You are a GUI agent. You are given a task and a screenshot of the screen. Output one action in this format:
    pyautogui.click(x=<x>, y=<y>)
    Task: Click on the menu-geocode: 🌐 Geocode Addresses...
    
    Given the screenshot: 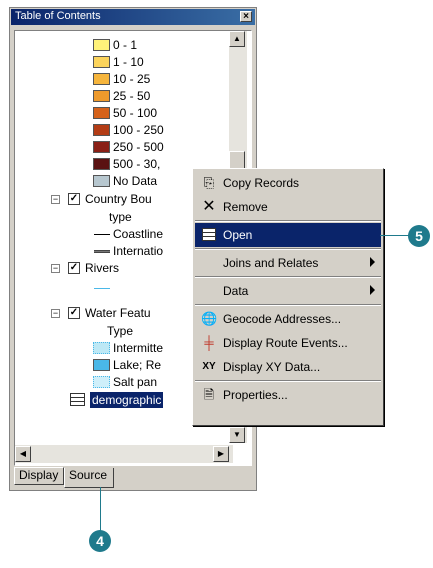 What is the action you would take?
    pyautogui.click(x=288, y=319)
    